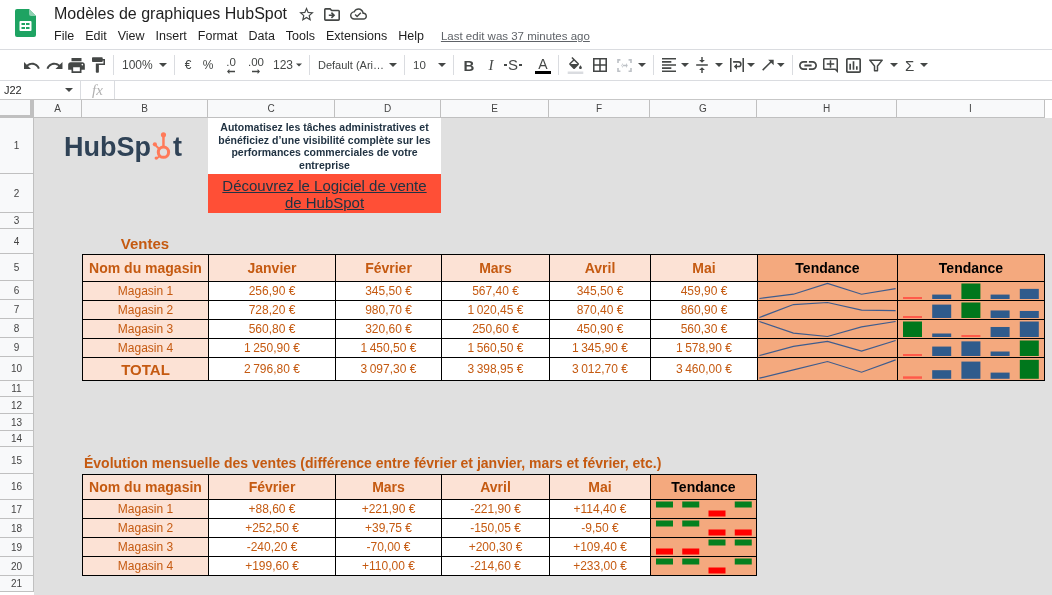  What do you see at coordinates (17, 193) in the screenshot?
I see `row-header: 2` at bounding box center [17, 193].